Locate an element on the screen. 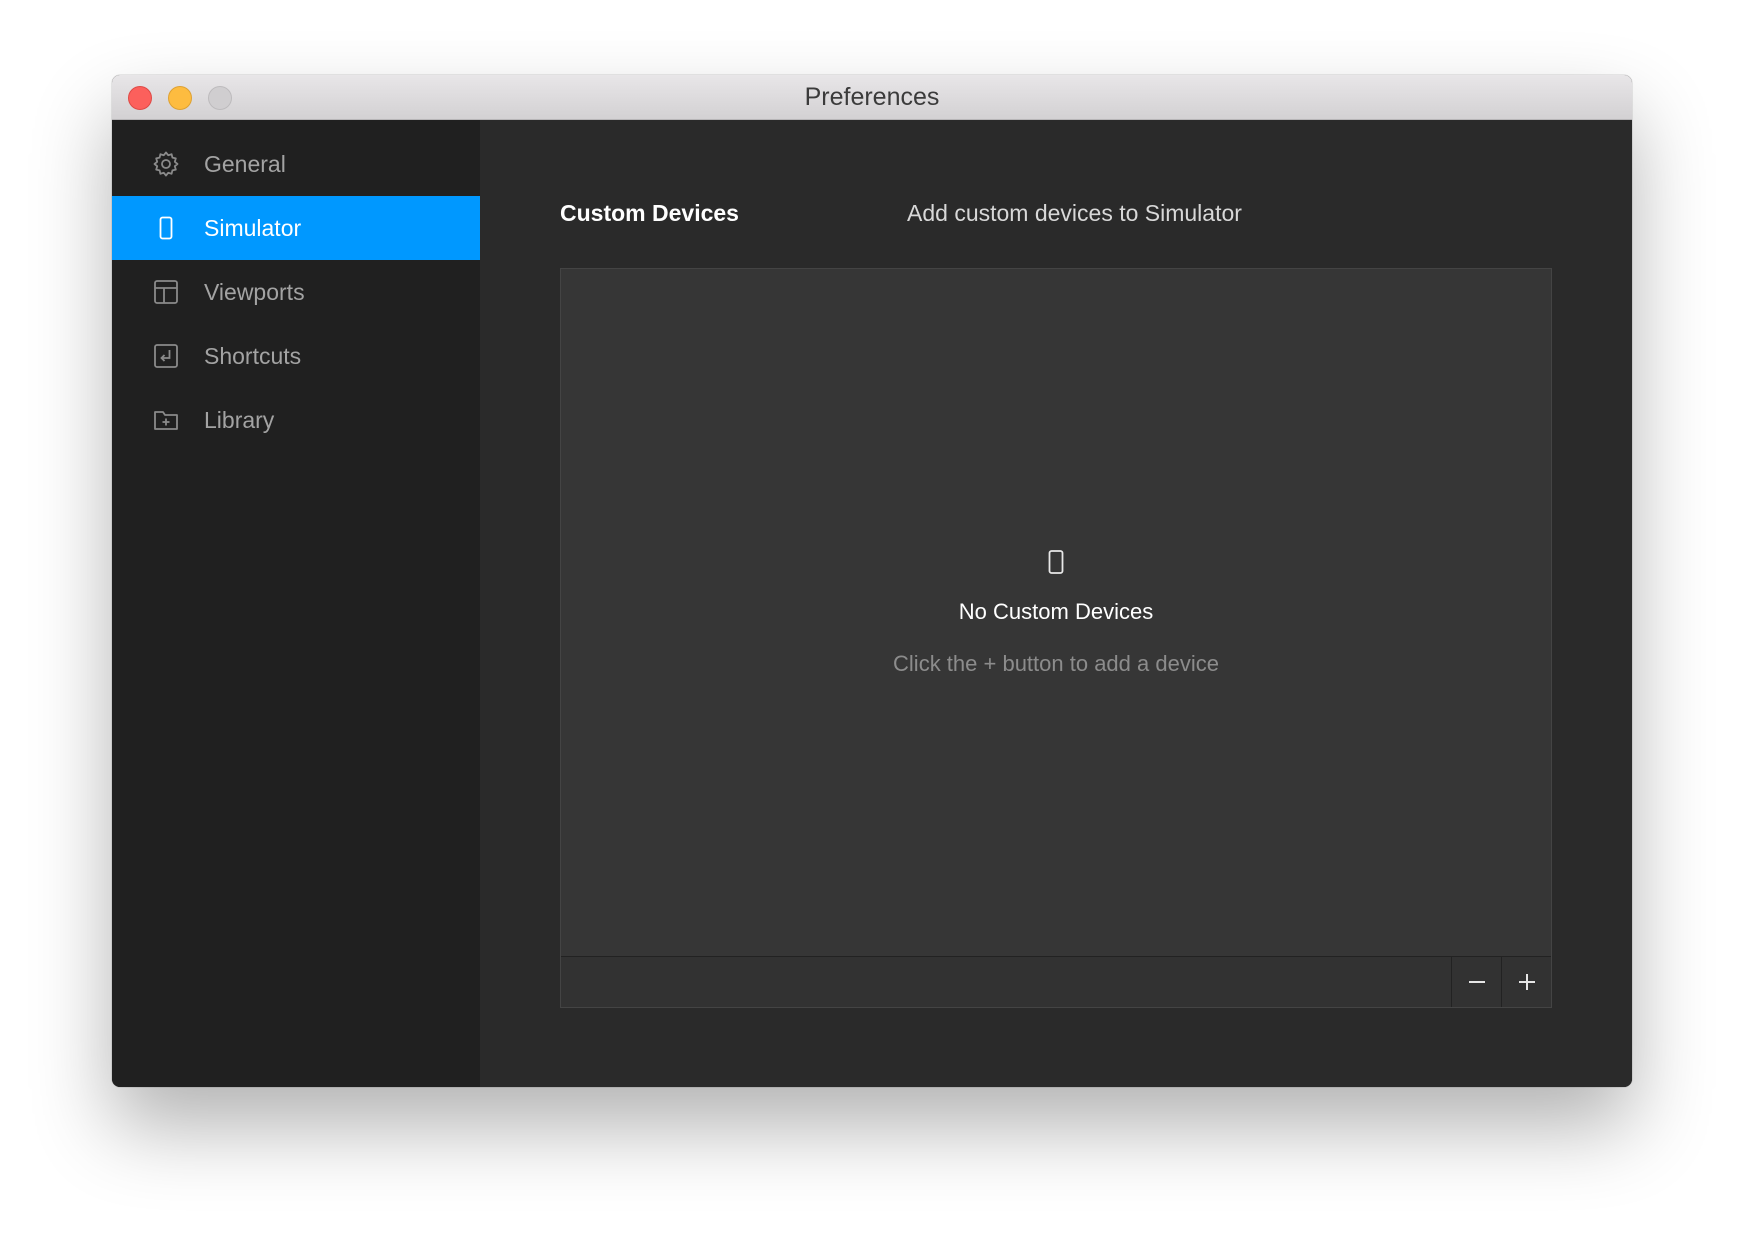 The height and width of the screenshot is (1236, 1744). add-device-button is located at coordinates (1526, 982).